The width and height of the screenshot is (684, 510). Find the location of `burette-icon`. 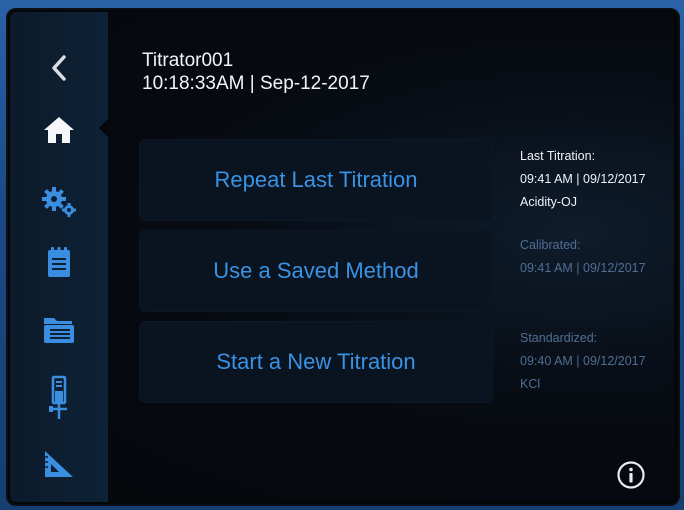

burette-icon is located at coordinates (58, 397).